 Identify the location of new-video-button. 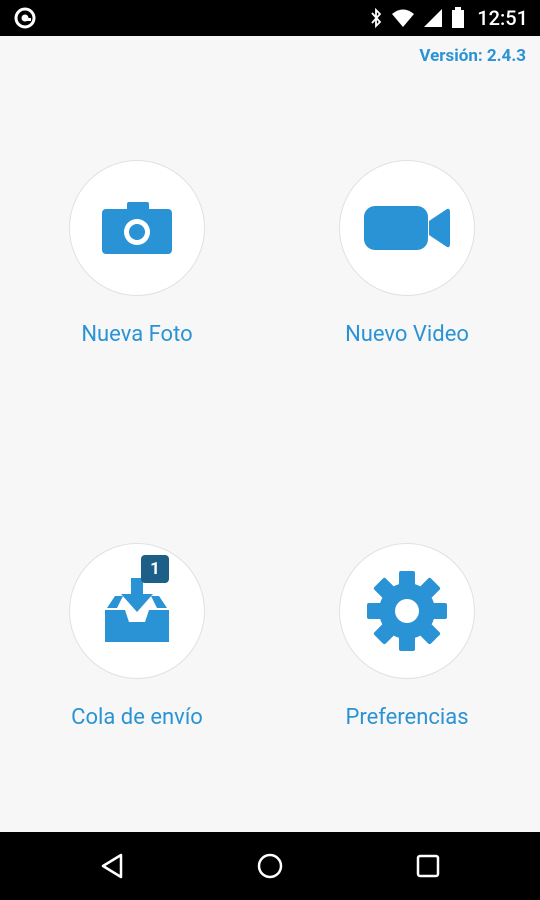
(407, 228).